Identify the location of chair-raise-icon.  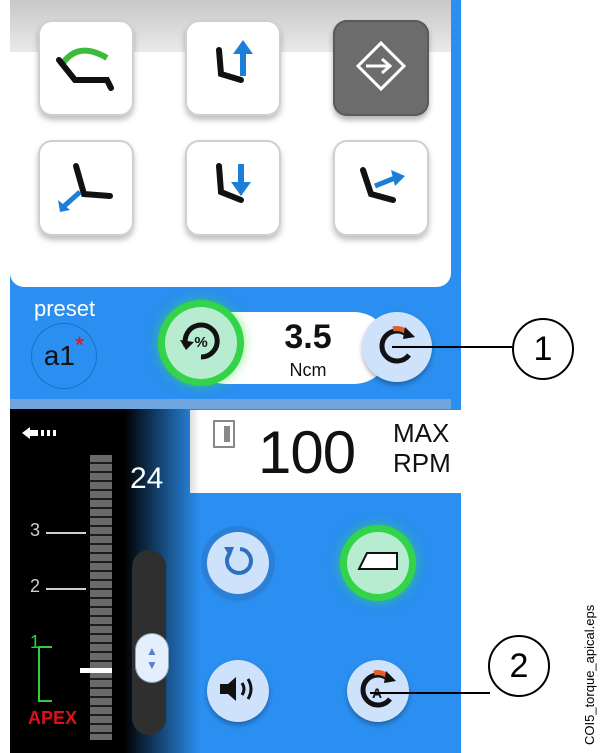
(233, 68).